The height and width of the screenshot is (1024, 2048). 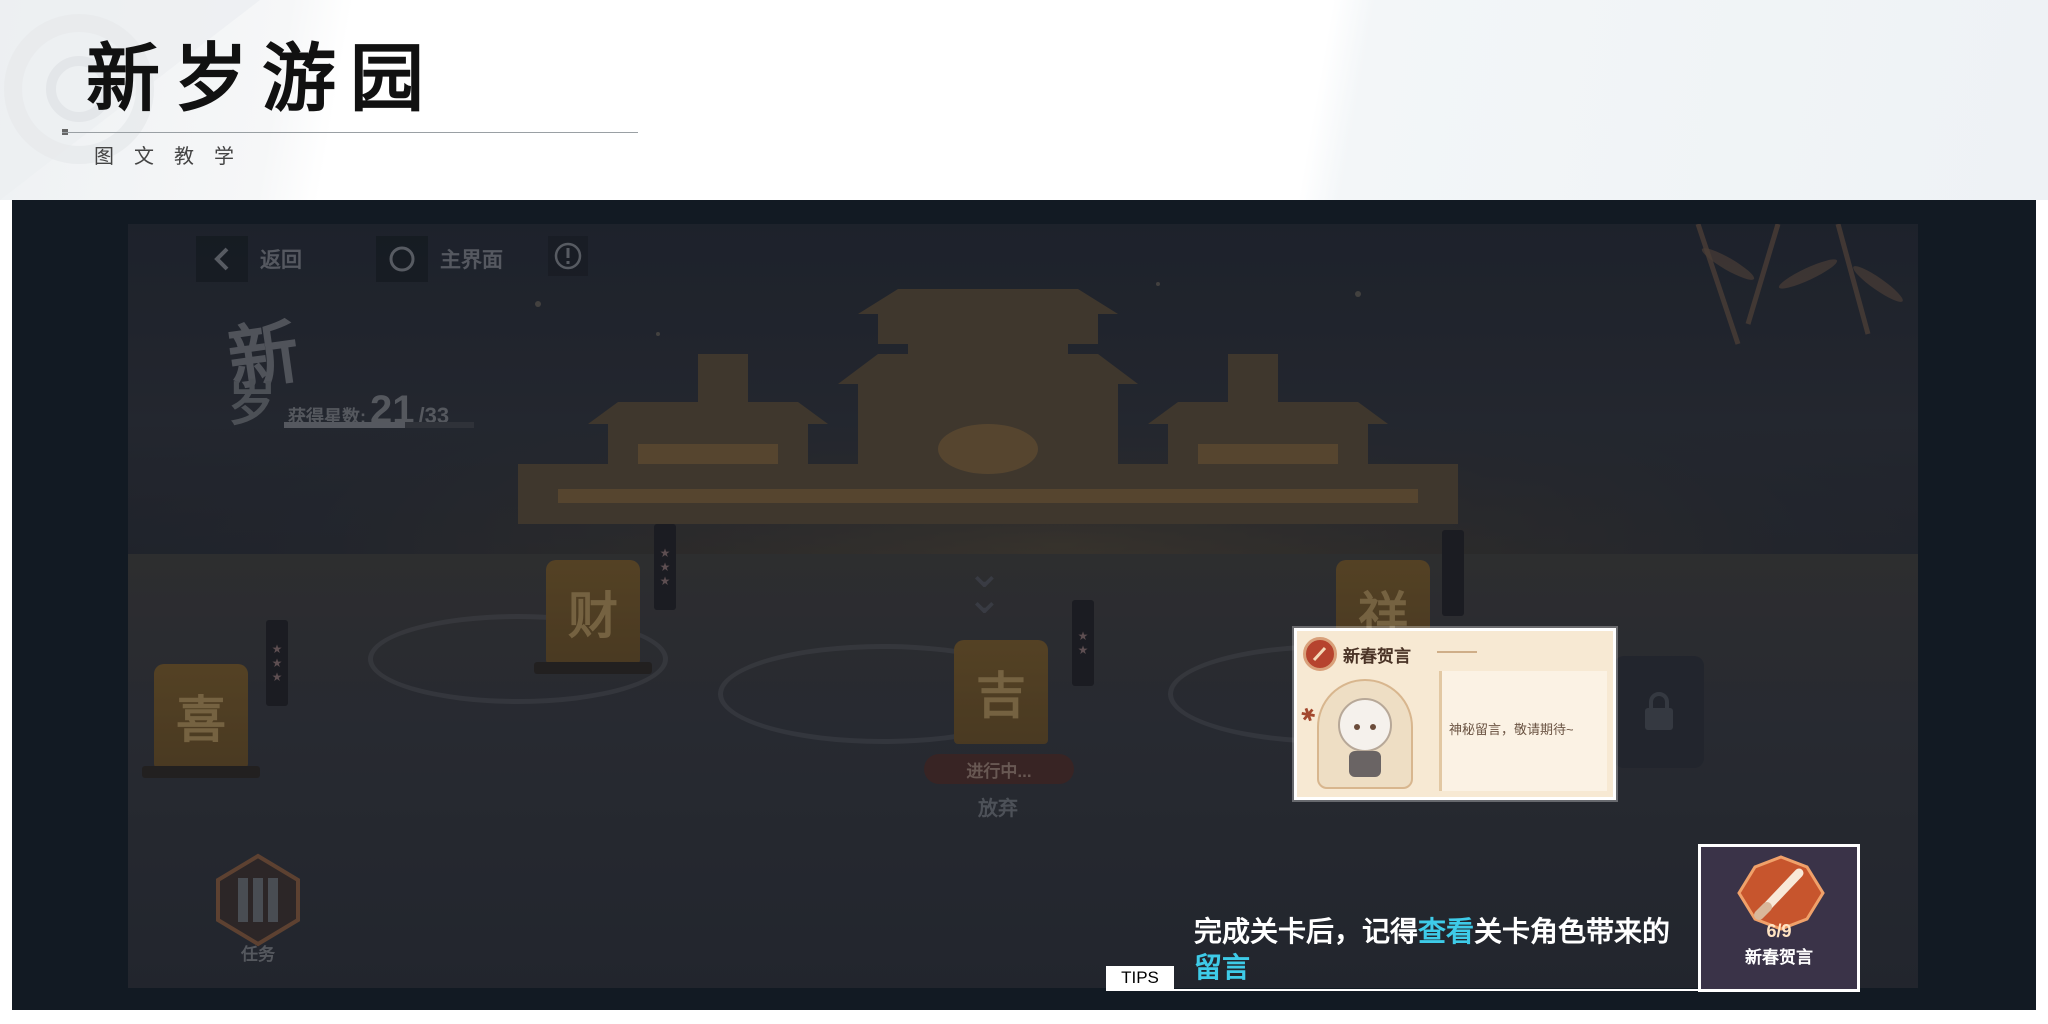 I want to click on collection-button: 6/9 新春贺言, so click(x=1779, y=918).